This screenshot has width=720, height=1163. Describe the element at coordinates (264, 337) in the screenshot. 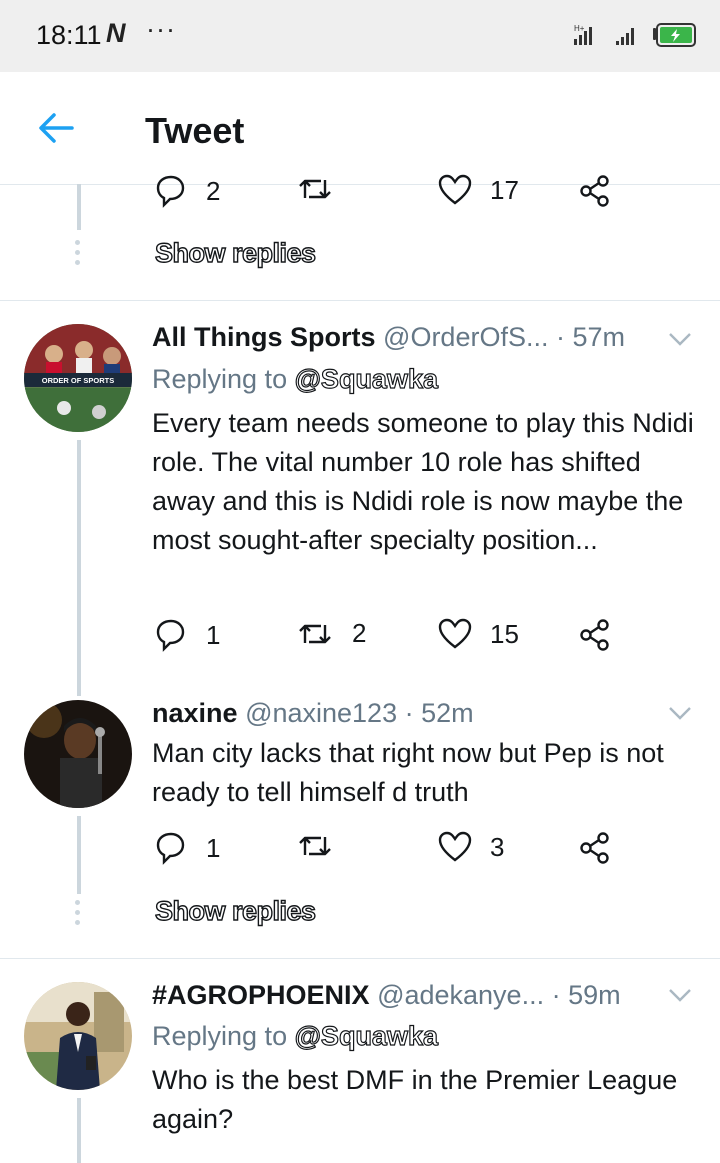

I see `display-name: All Things Sports` at that location.